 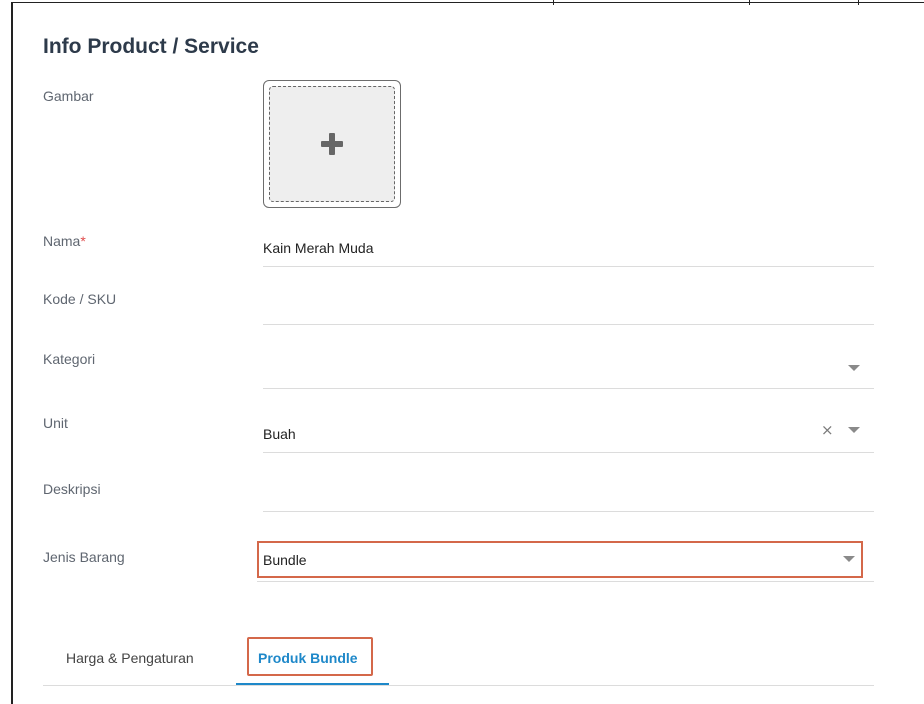 What do you see at coordinates (68, 96) in the screenshot?
I see `label-gambar: Gambar` at bounding box center [68, 96].